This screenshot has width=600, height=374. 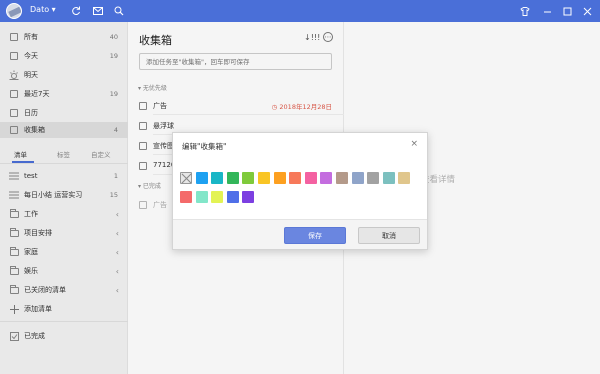 I want to click on save-button: 保存, so click(x=315, y=235).